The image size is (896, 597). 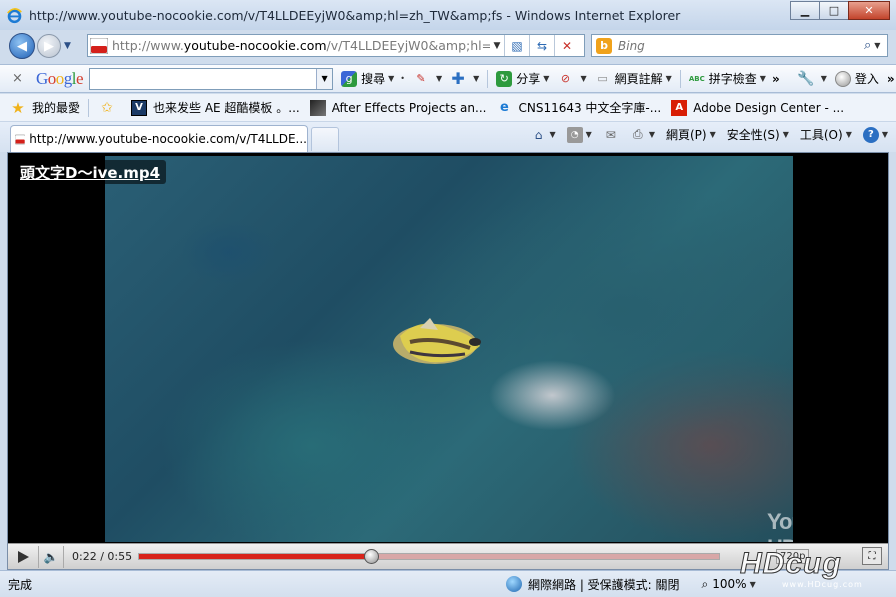 What do you see at coordinates (139, 107) in the screenshot?
I see `vimeo-favicon-icon: V` at bounding box center [139, 107].